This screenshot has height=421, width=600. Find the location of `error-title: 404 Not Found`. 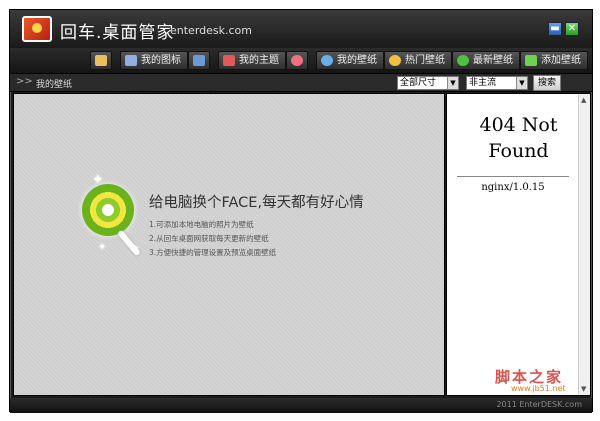

error-title: 404 Not Found is located at coordinates (518, 138).